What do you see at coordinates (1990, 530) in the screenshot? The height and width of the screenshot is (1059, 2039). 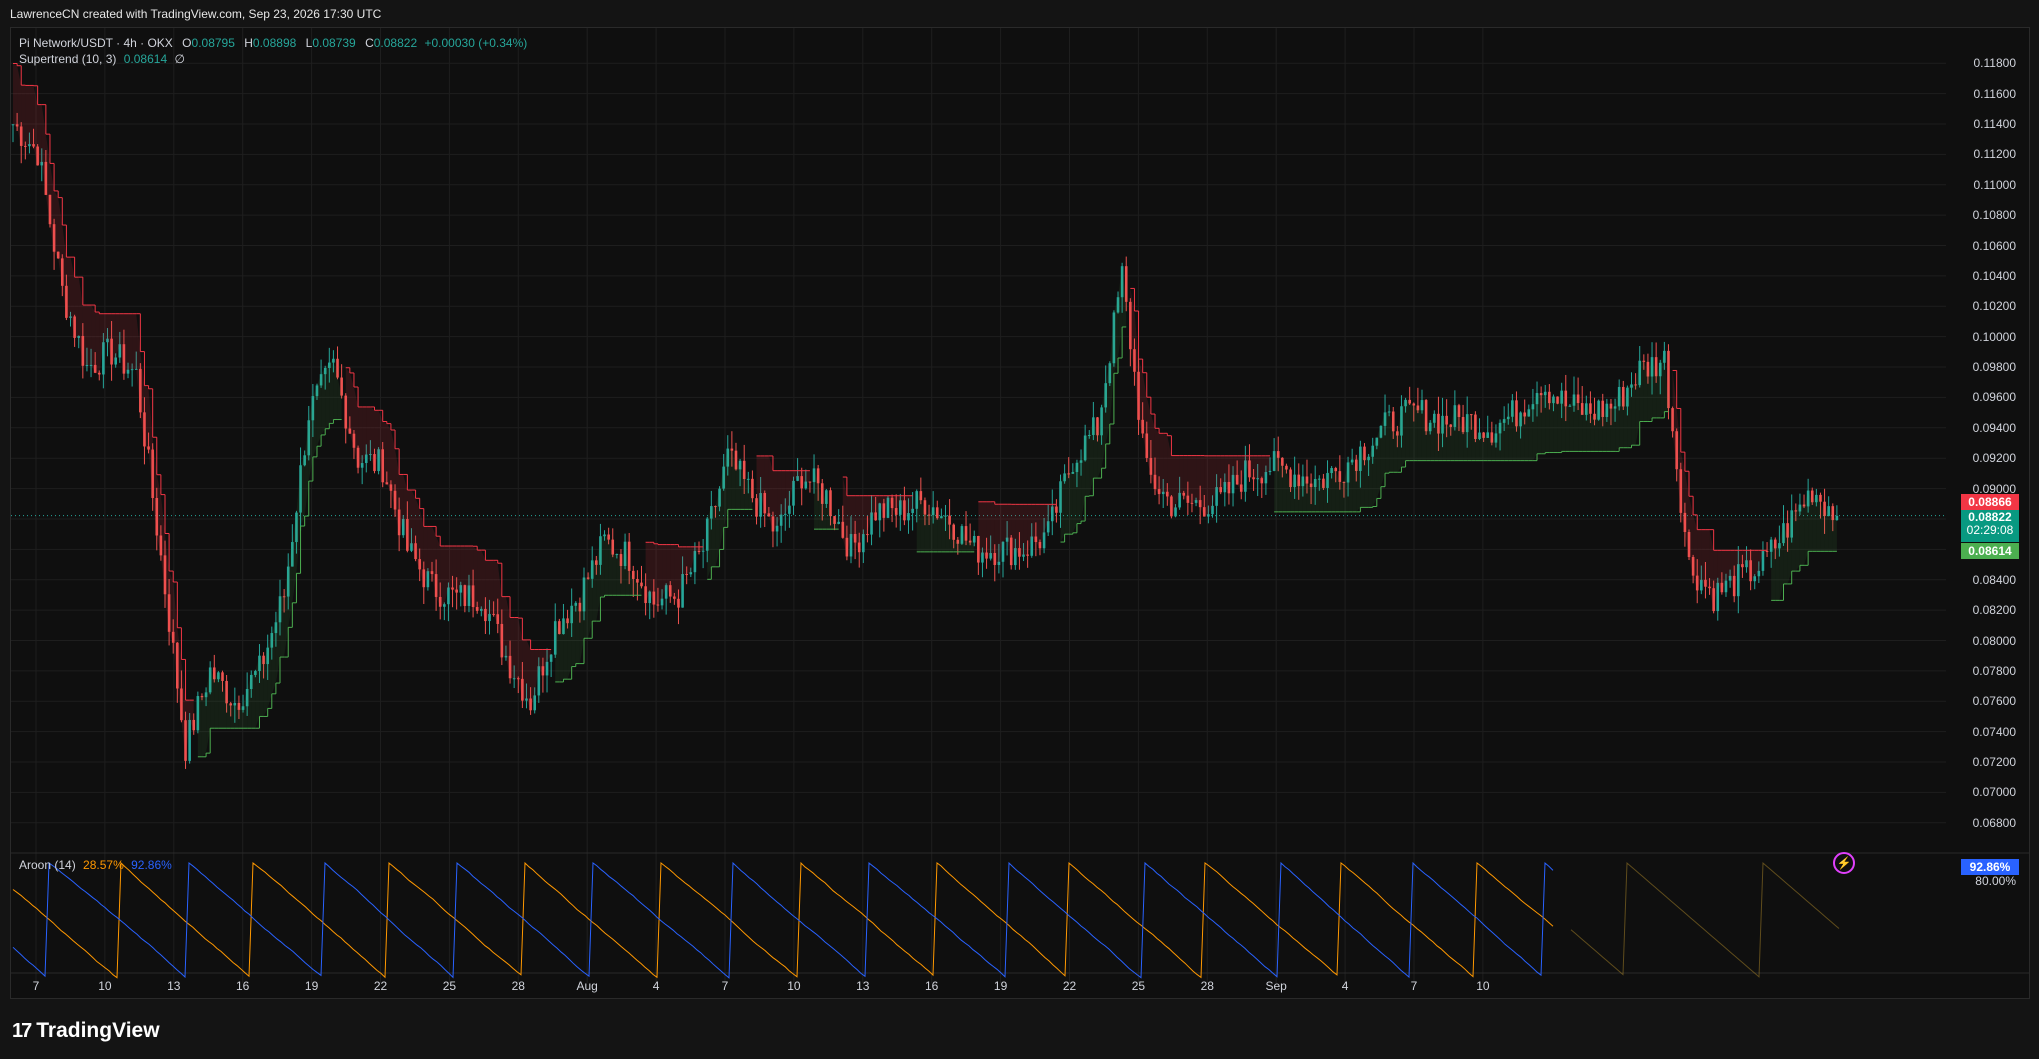 I see `countdown-timer: 02:29:08` at bounding box center [1990, 530].